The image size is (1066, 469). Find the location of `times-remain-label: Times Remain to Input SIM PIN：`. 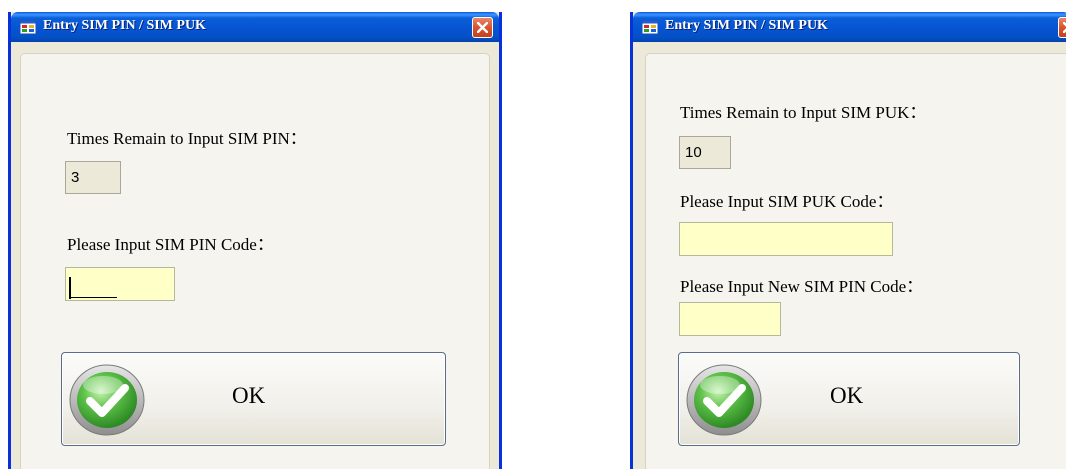

times-remain-label: Times Remain to Input SIM PIN： is located at coordinates (187, 138).